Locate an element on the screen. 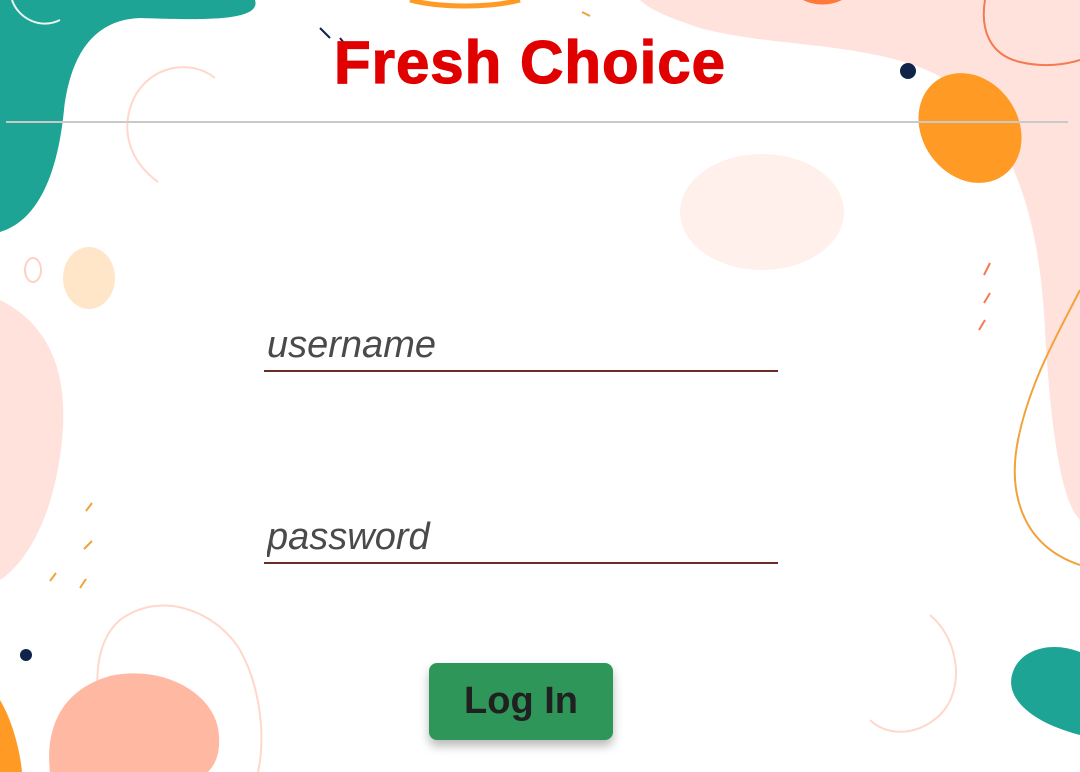 Image resolution: width=1080 pixels, height=772 pixels. cream-blob-left is located at coordinates (89, 278).